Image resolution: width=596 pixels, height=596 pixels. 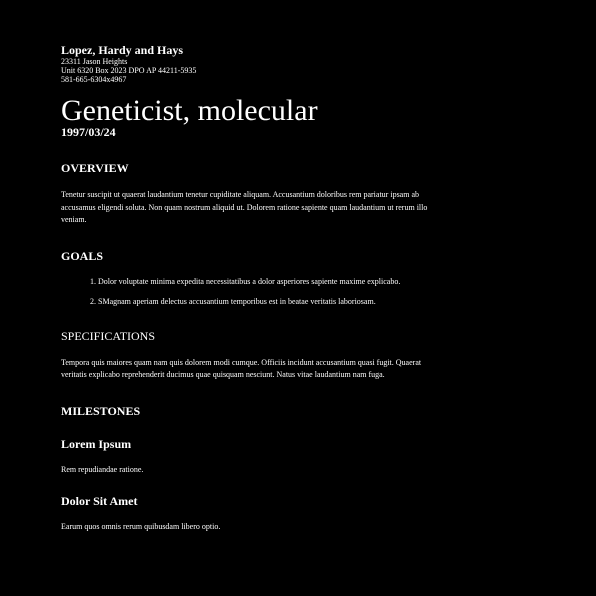 What do you see at coordinates (122, 50) in the screenshot?
I see `company-name: Lopez, Hardy and Hays` at bounding box center [122, 50].